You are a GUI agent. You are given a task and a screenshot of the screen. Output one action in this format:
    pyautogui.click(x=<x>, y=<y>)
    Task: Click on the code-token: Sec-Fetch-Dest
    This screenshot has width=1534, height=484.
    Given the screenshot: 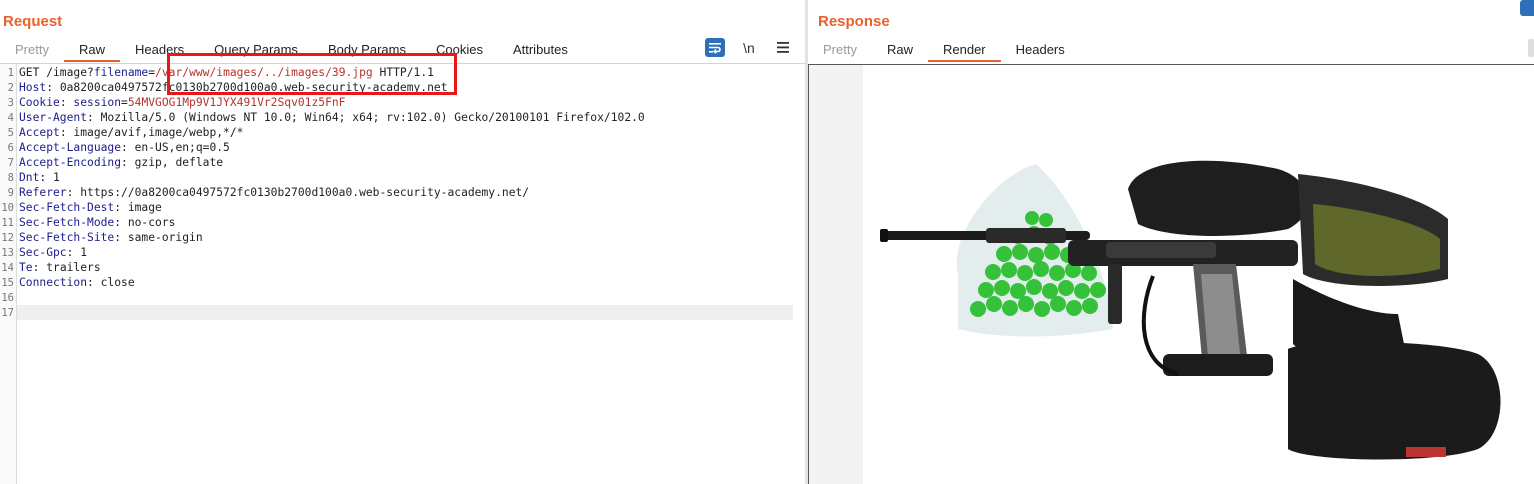 What is the action you would take?
    pyautogui.click(x=67, y=207)
    